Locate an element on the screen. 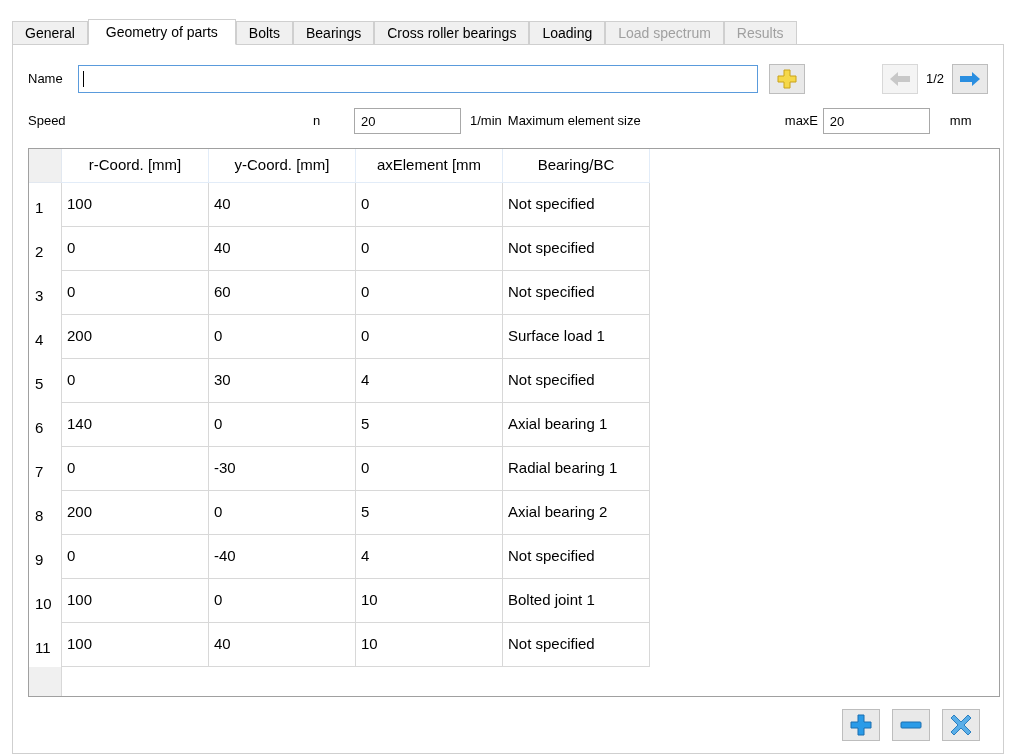 The height and width of the screenshot is (754, 1014). row-header-filler is located at coordinates (45, 681).